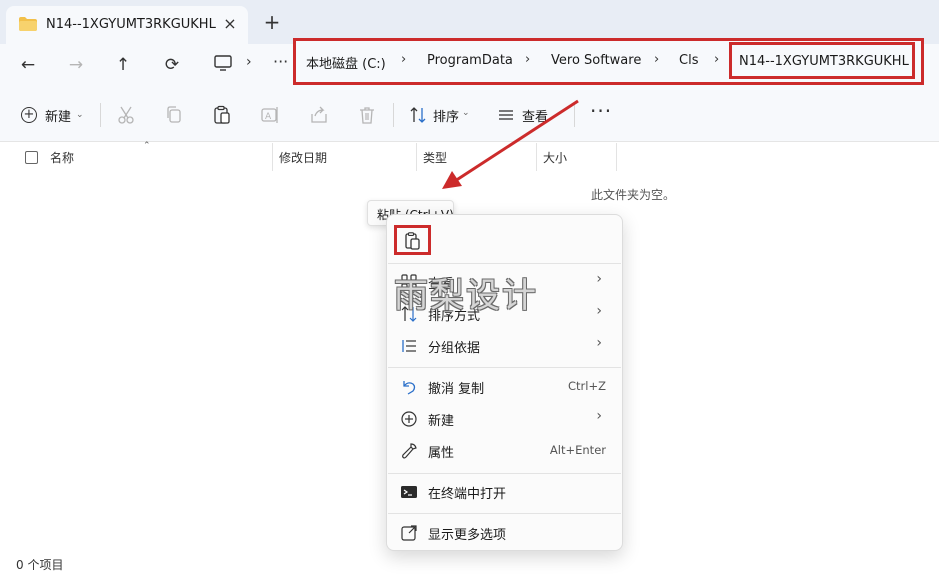 This screenshot has width=939, height=575. I want to click on cut-icon, so click(126, 115).